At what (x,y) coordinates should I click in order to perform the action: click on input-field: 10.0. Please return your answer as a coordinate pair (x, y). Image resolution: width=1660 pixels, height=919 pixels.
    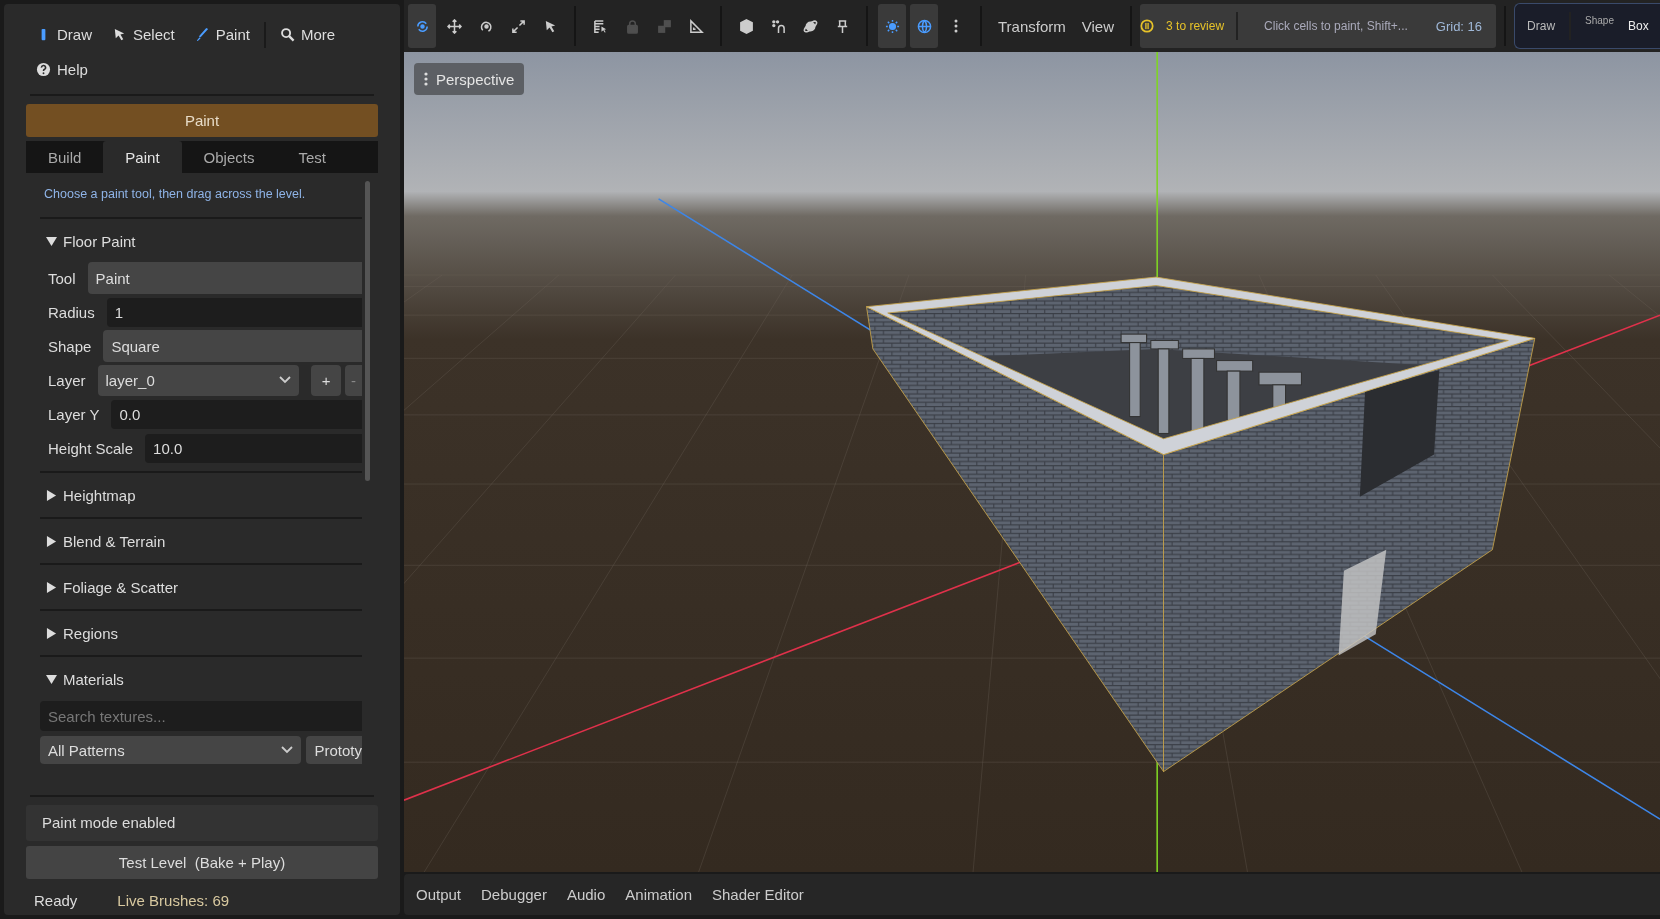
    Looking at the image, I should click on (253, 448).